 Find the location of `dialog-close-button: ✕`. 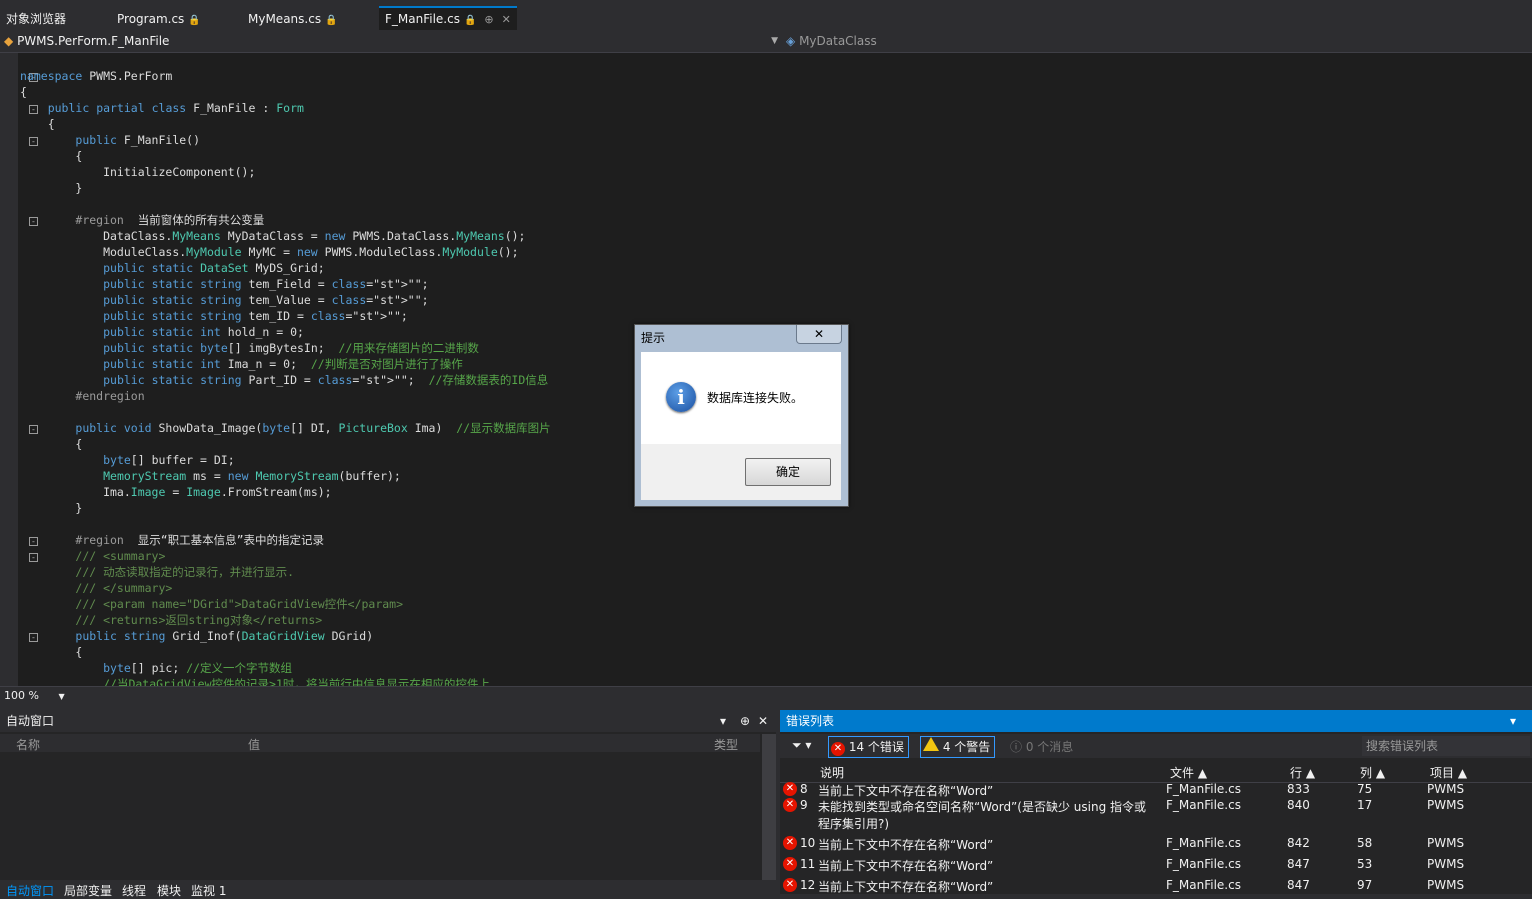

dialog-close-button: ✕ is located at coordinates (819, 334).